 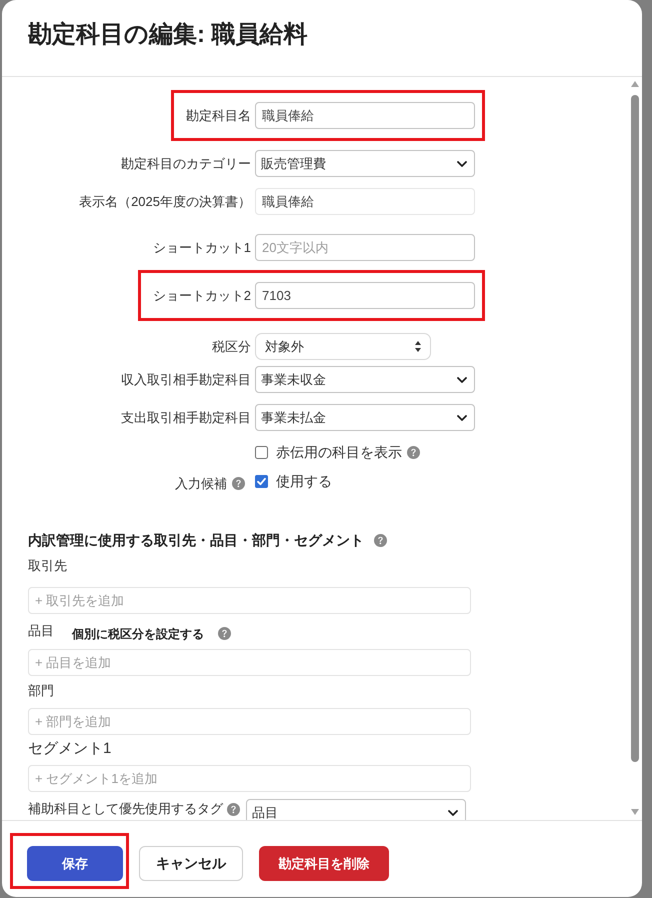 I want to click on field-label: ショートカット1, so click(x=201, y=247).